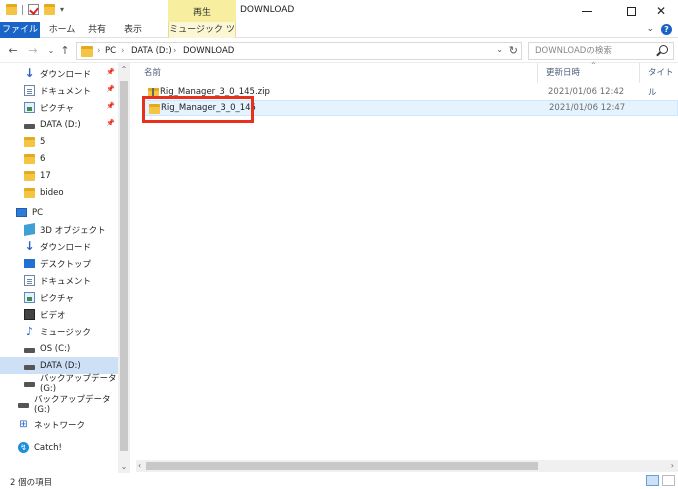  Describe the element at coordinates (198, 109) in the screenshot. I see `annotation-highlight` at that location.